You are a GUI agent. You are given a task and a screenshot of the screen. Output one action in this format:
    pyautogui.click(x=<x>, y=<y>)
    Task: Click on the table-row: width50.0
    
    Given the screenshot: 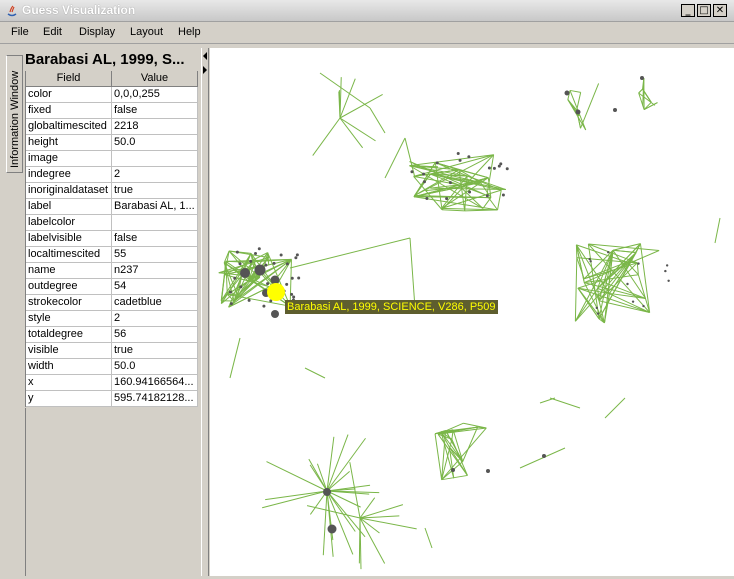 What is the action you would take?
    pyautogui.click(x=112, y=367)
    